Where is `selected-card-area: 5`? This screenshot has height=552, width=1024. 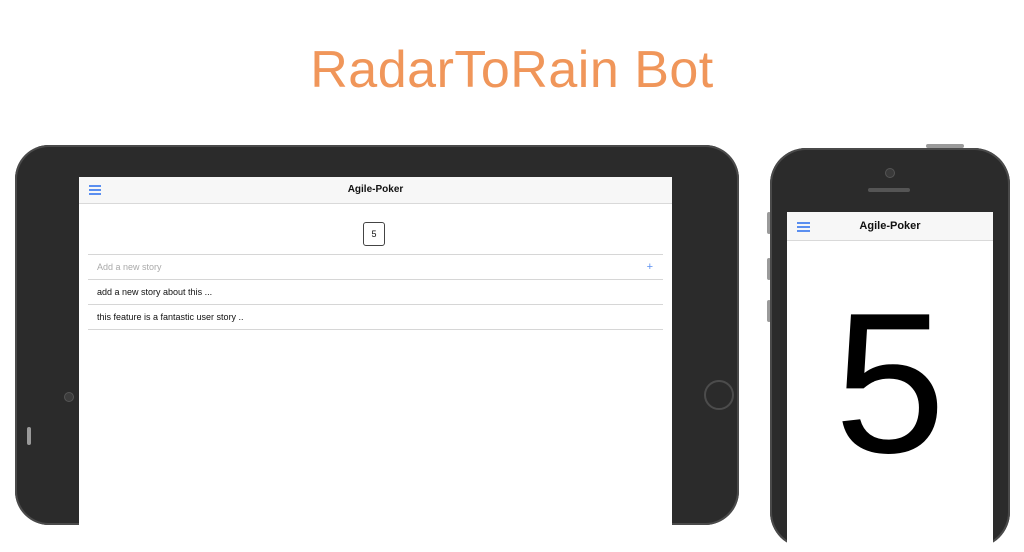 selected-card-area: 5 is located at coordinates (375, 229).